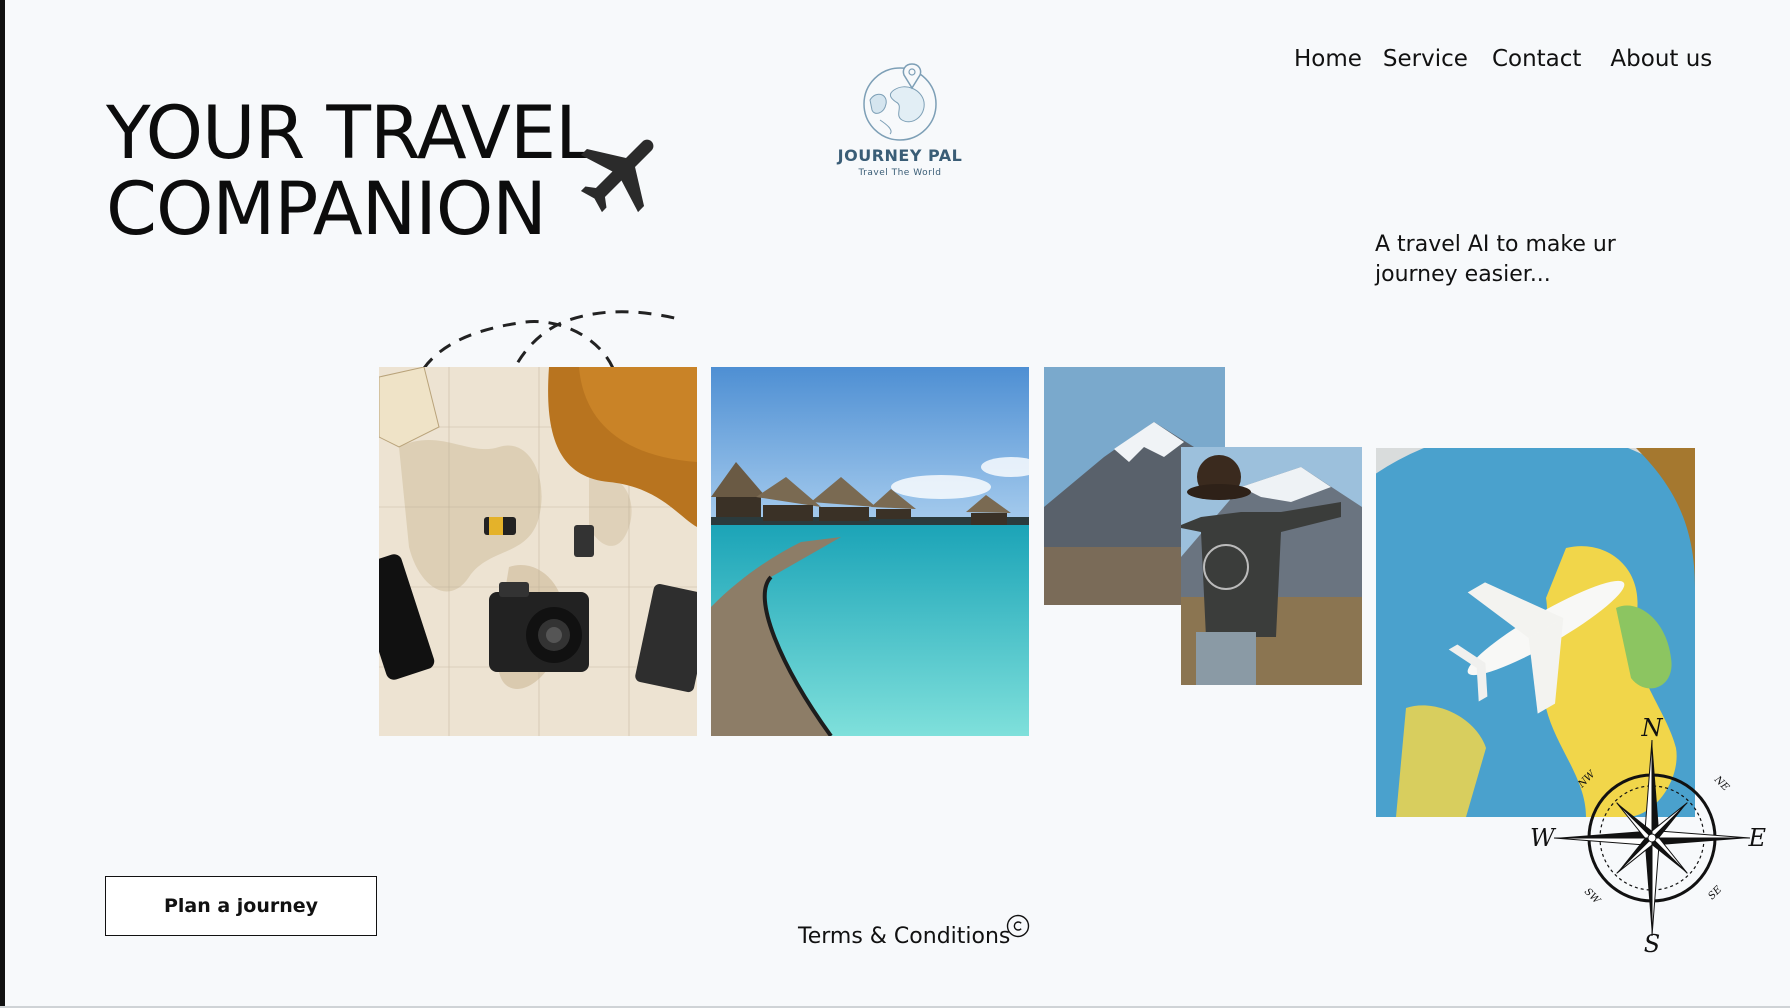 The height and width of the screenshot is (1008, 1790). What do you see at coordinates (1536, 59) in the screenshot?
I see `nav-contact: Contact` at bounding box center [1536, 59].